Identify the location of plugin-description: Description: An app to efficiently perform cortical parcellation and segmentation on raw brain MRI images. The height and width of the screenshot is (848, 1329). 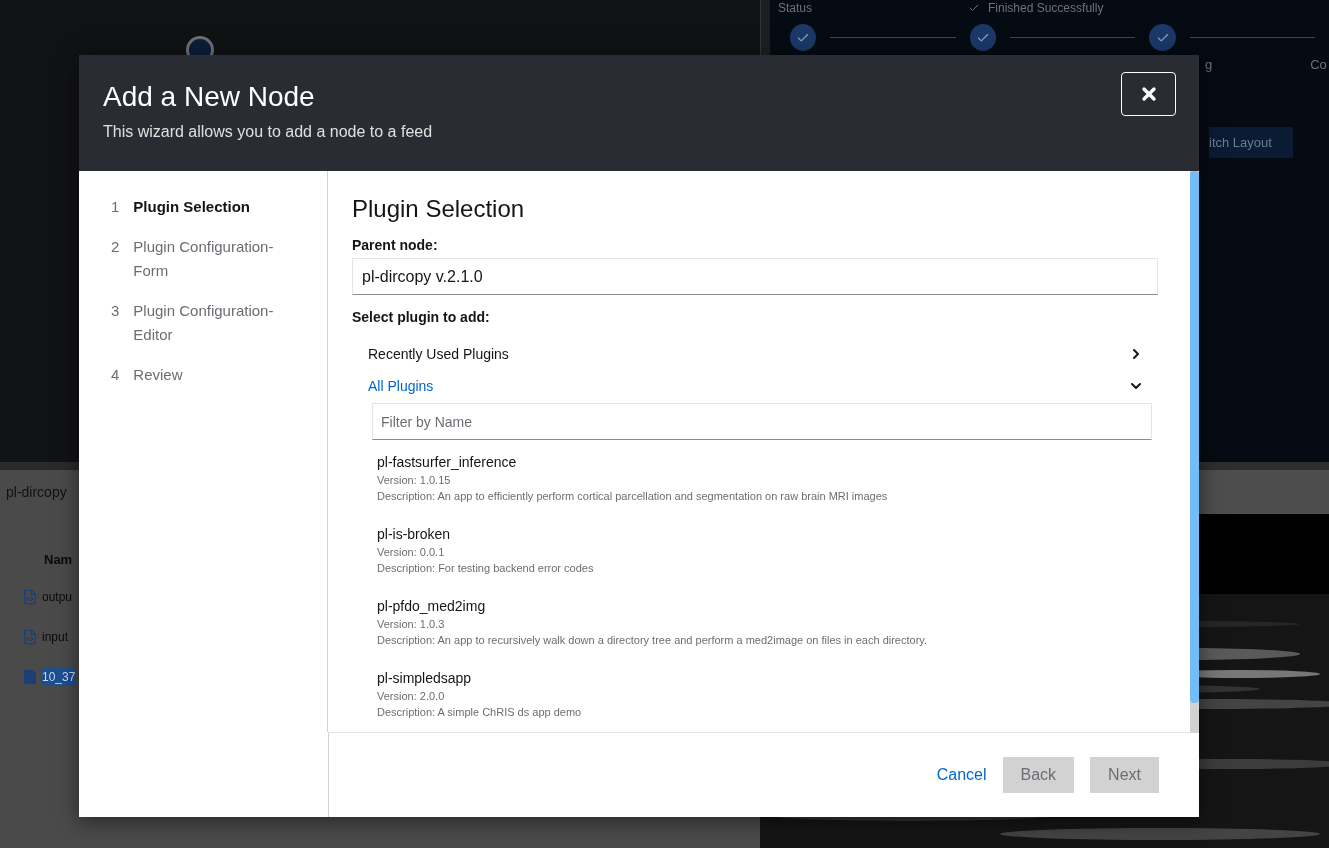
(633, 496).